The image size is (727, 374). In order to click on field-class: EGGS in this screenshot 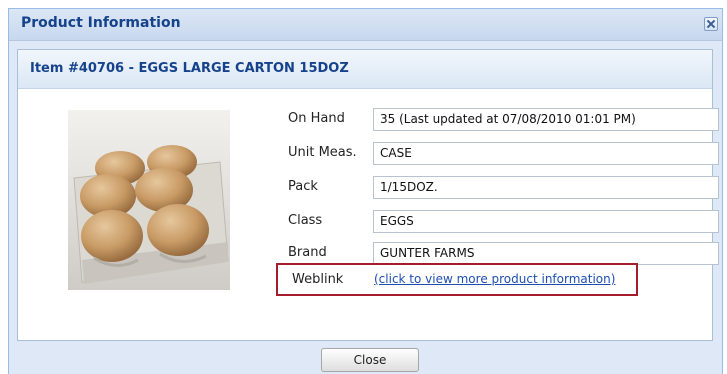, I will do `click(546, 221)`.